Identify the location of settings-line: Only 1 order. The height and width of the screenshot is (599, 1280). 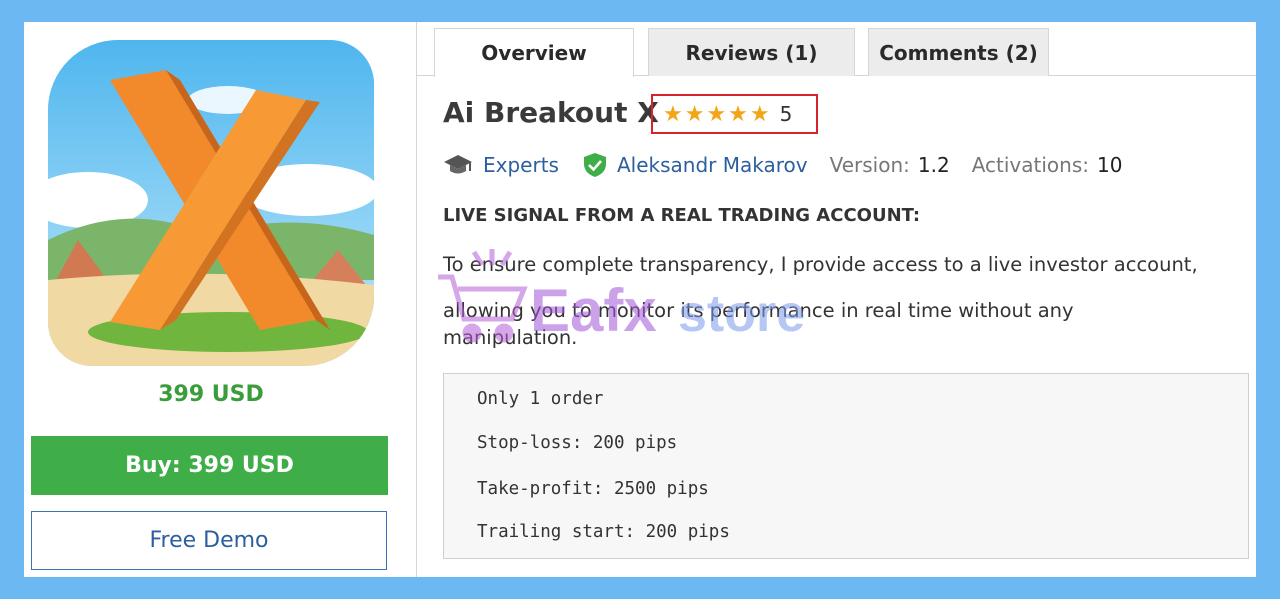
(540, 399).